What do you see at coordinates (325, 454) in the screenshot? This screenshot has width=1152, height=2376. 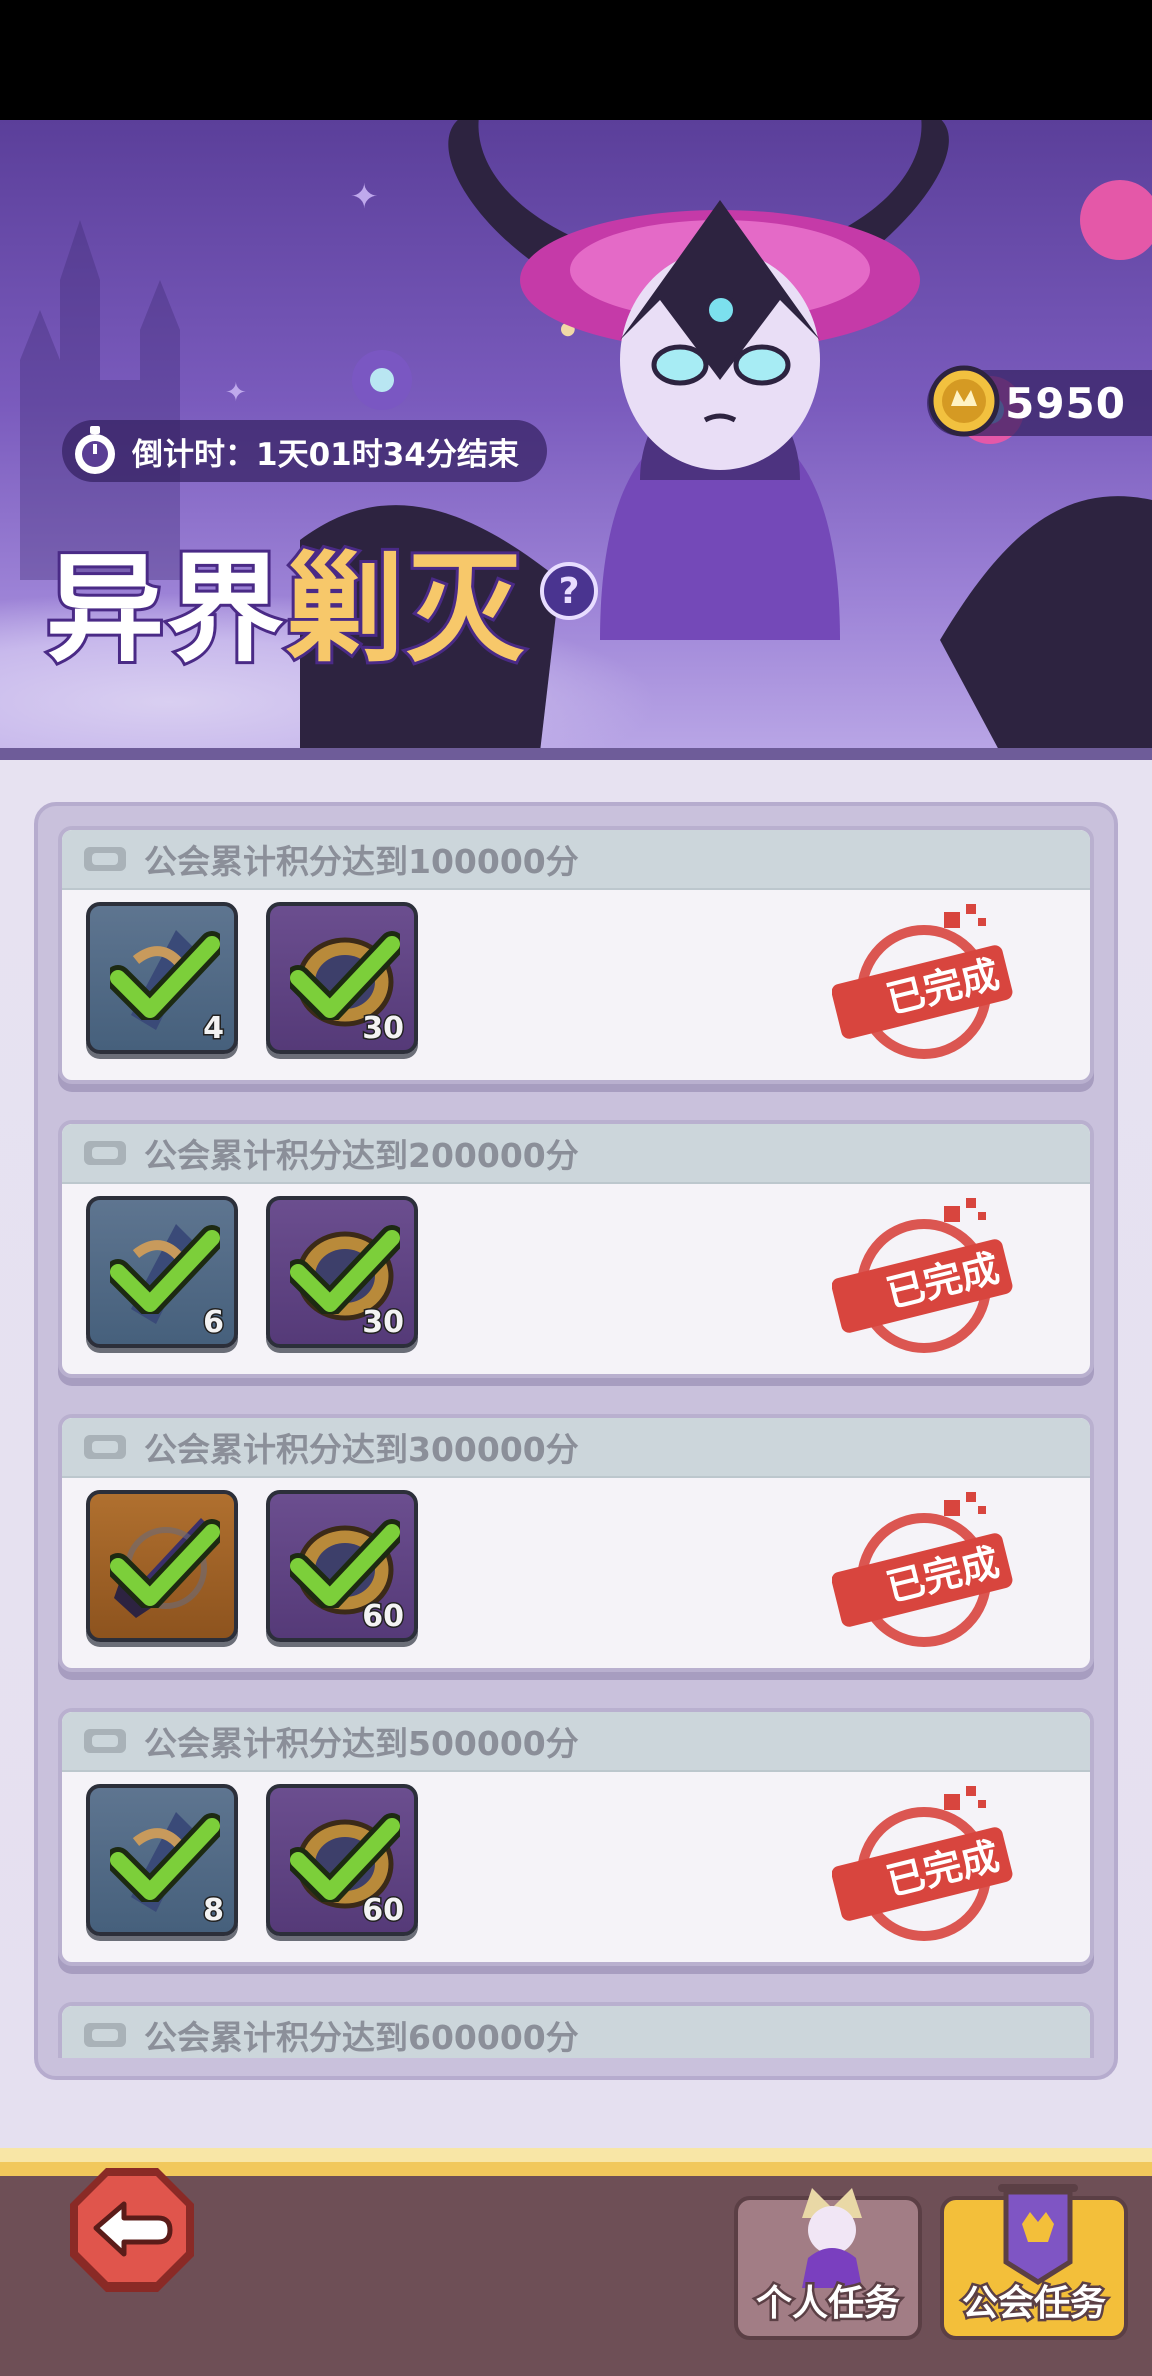 I see `countdown-text: 倒计时：1天01时34分结束` at bounding box center [325, 454].